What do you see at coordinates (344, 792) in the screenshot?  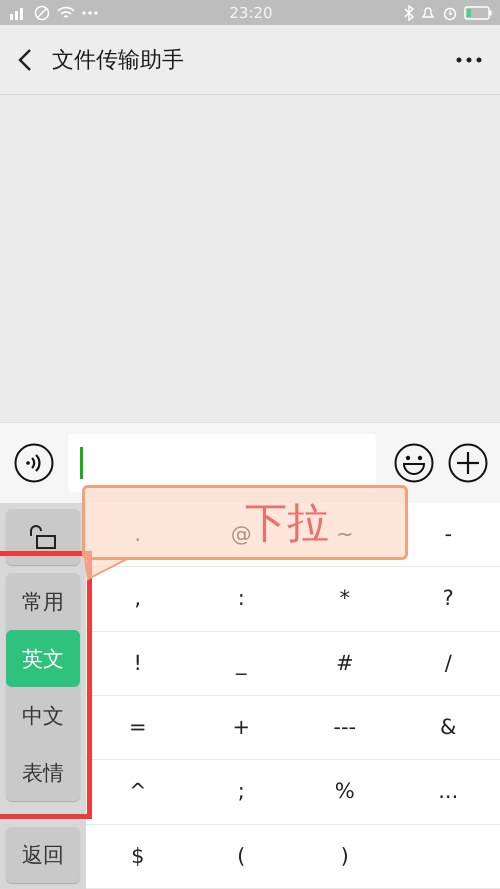 I see `symbol-key: %` at bounding box center [344, 792].